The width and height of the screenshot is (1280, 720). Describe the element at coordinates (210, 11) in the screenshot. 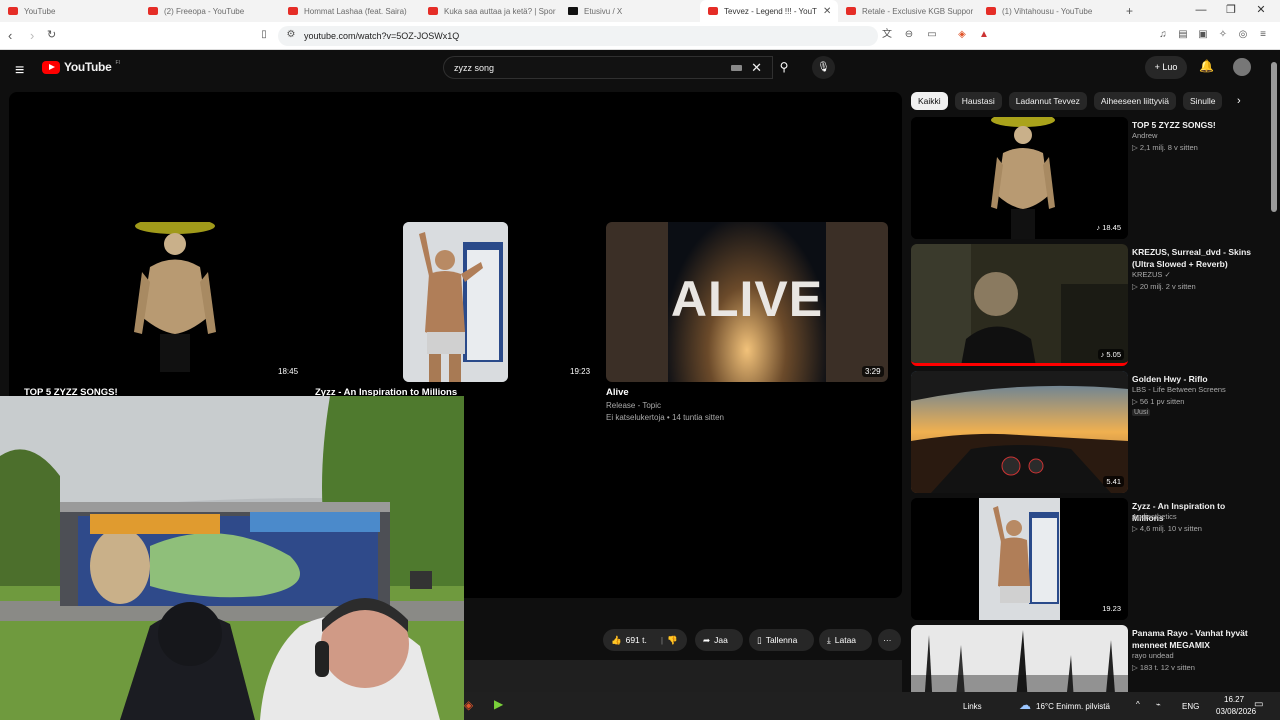

I see `browser-tab: (2) Freeopa - YouTube` at that location.